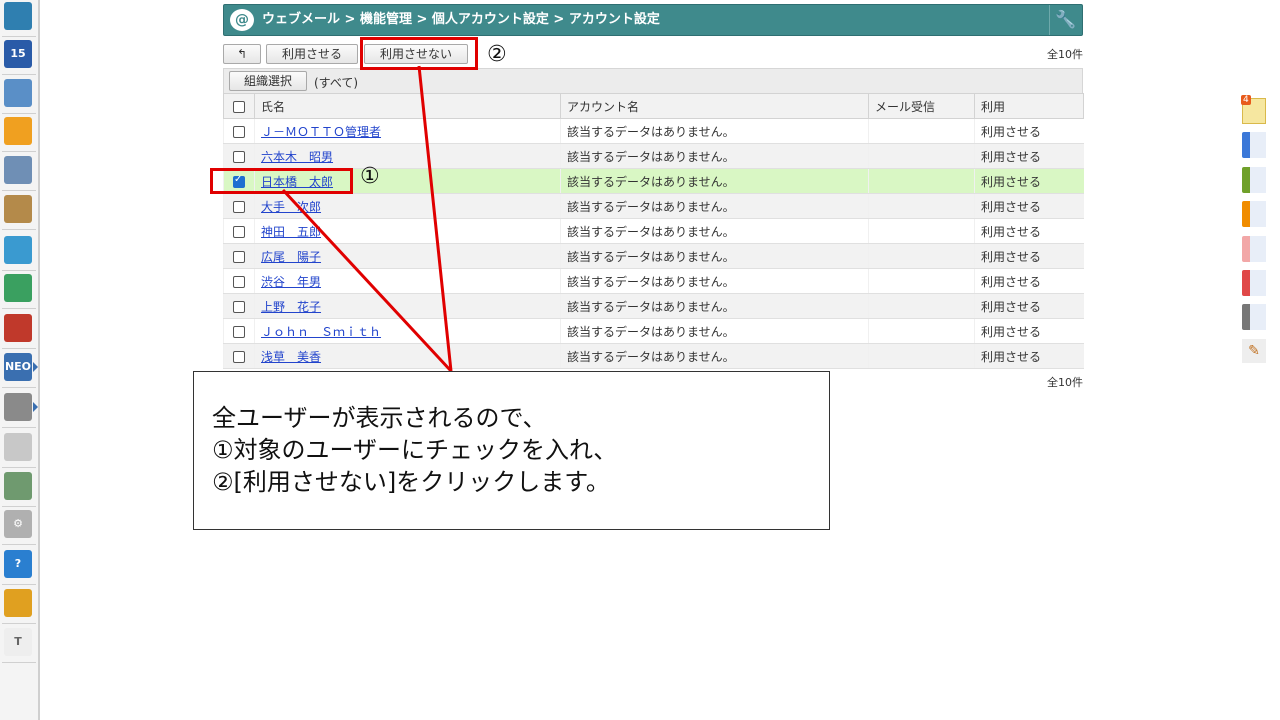 This screenshot has width=1280, height=720. I want to click on highlight-box-checkbox, so click(281, 181).